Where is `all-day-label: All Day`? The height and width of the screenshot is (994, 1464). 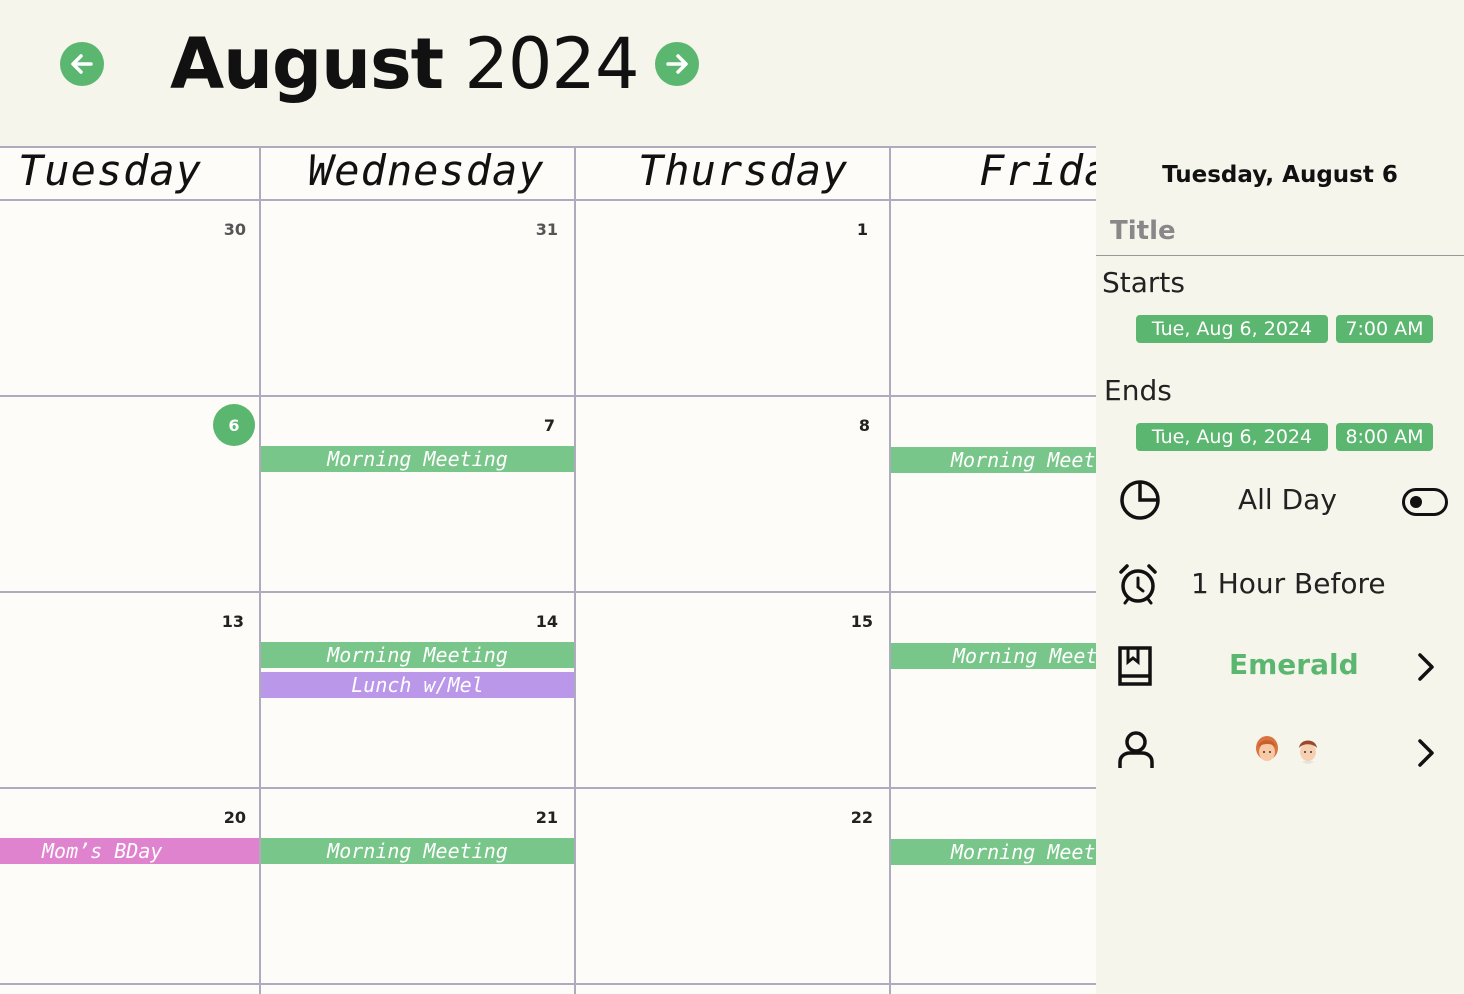
all-day-label: All Day is located at coordinates (1287, 499).